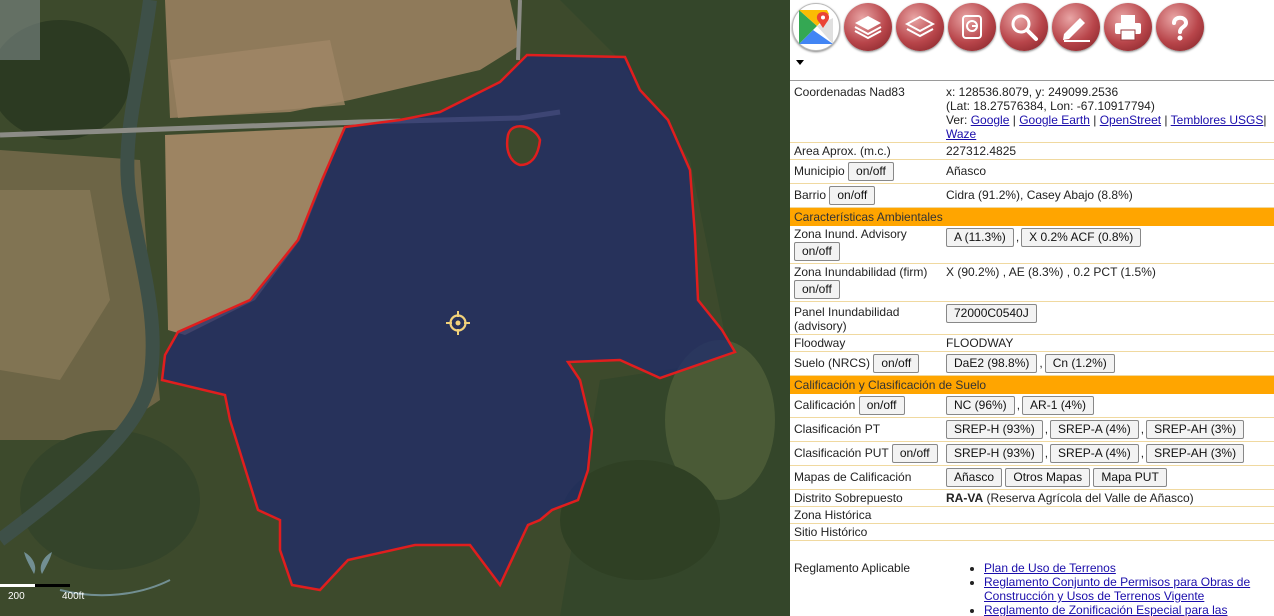  I want to click on zona-advisory-value: A (11.3%), X 0.2% ACF (0.8%), so click(1108, 245).